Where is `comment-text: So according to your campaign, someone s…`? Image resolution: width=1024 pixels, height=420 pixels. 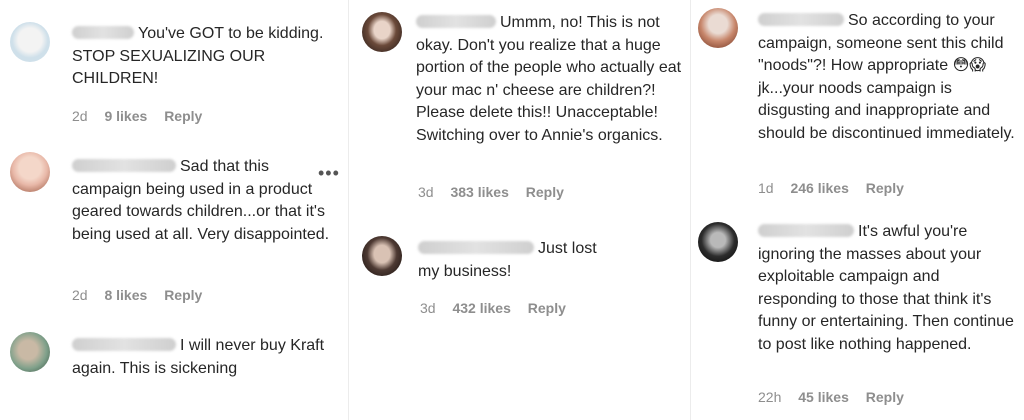 comment-text: So according to your campaign, someone s… is located at coordinates (886, 77).